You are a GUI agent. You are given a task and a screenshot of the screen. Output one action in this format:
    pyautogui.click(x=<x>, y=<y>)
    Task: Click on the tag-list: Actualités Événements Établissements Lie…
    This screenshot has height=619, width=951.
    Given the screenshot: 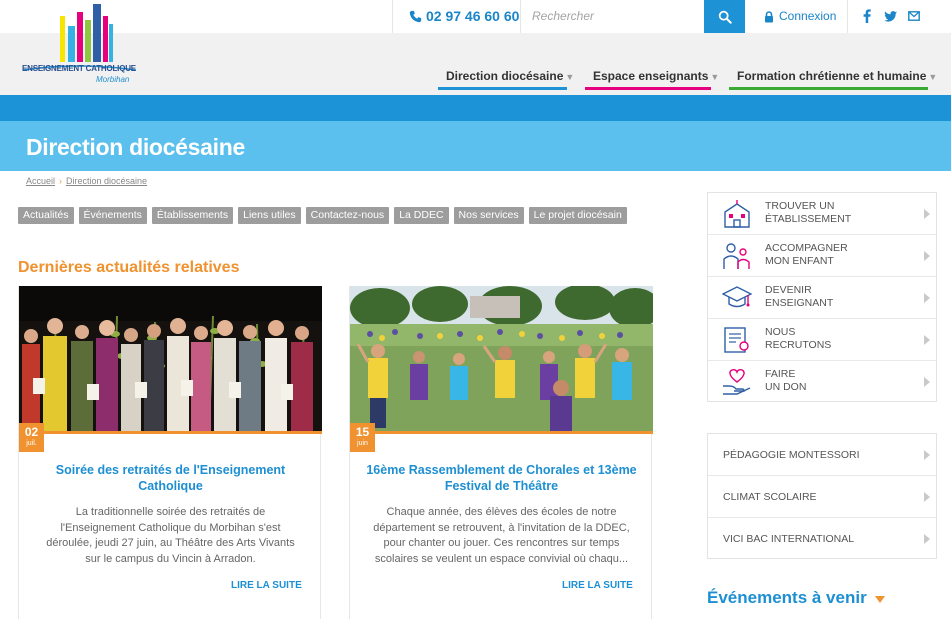 What is the action you would take?
    pyautogui.click(x=322, y=215)
    